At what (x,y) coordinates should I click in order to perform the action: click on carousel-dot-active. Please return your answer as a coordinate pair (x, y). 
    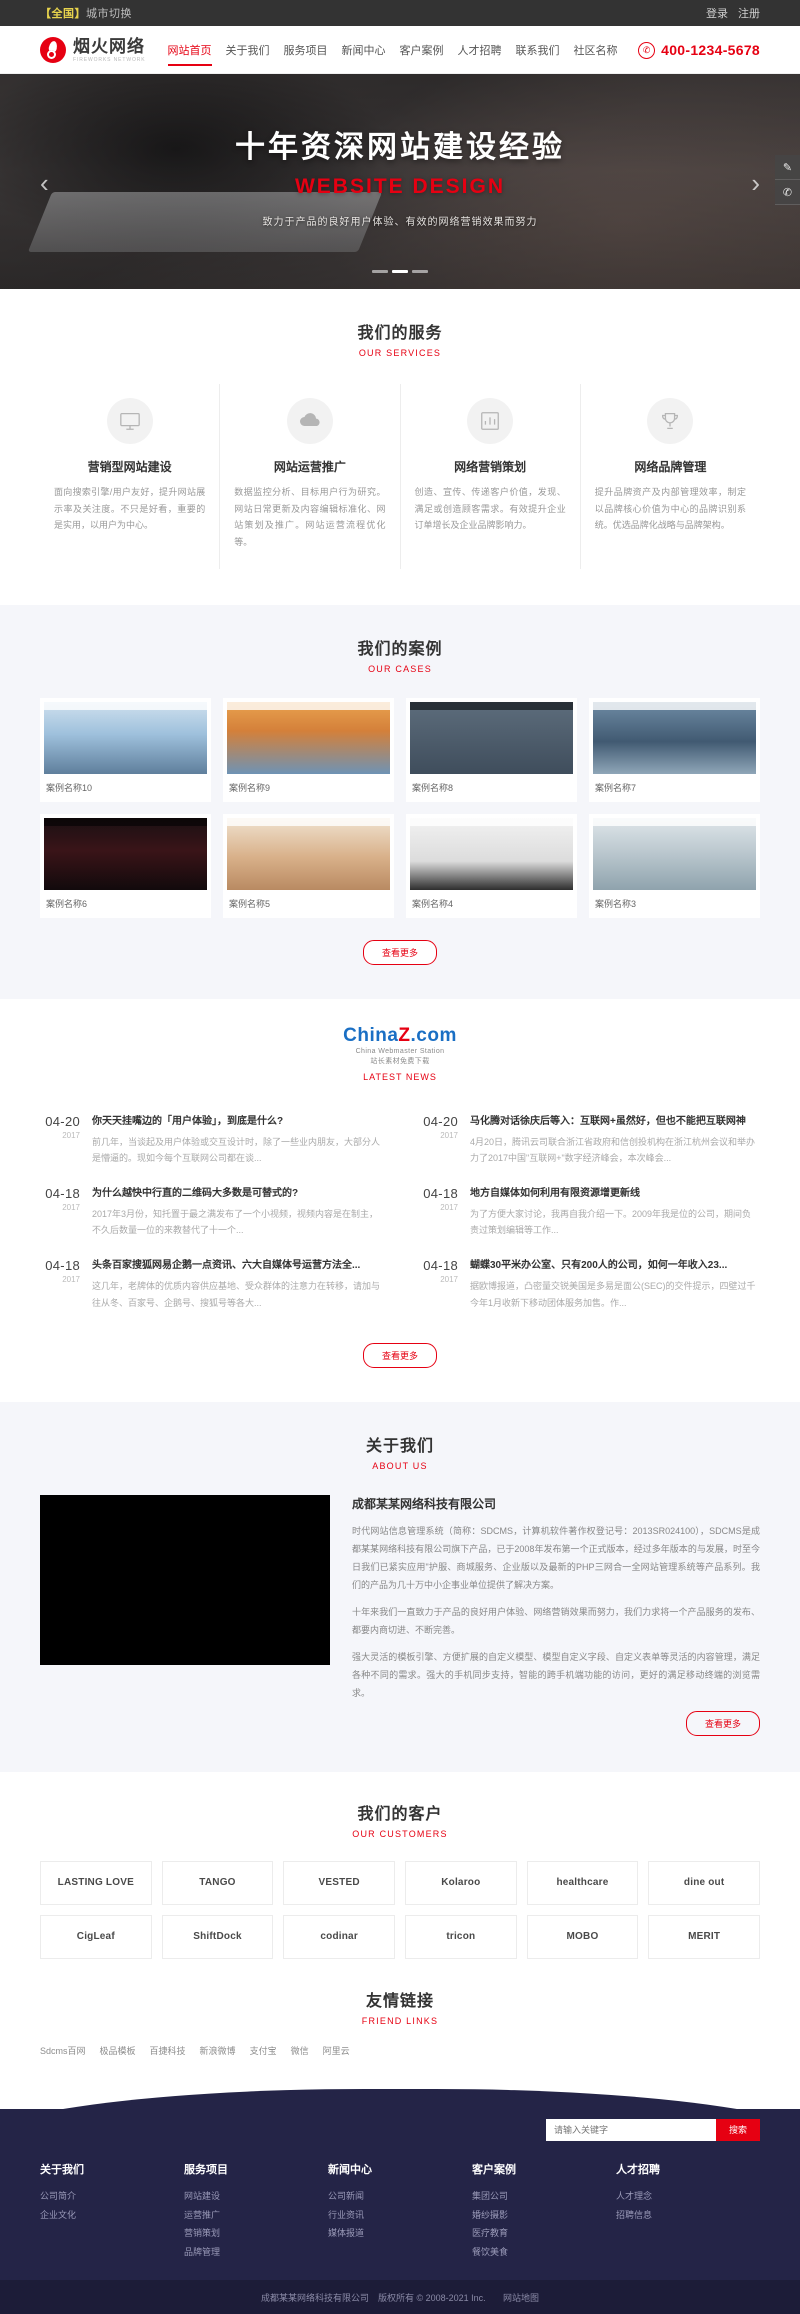
    Looking at the image, I should click on (400, 271).